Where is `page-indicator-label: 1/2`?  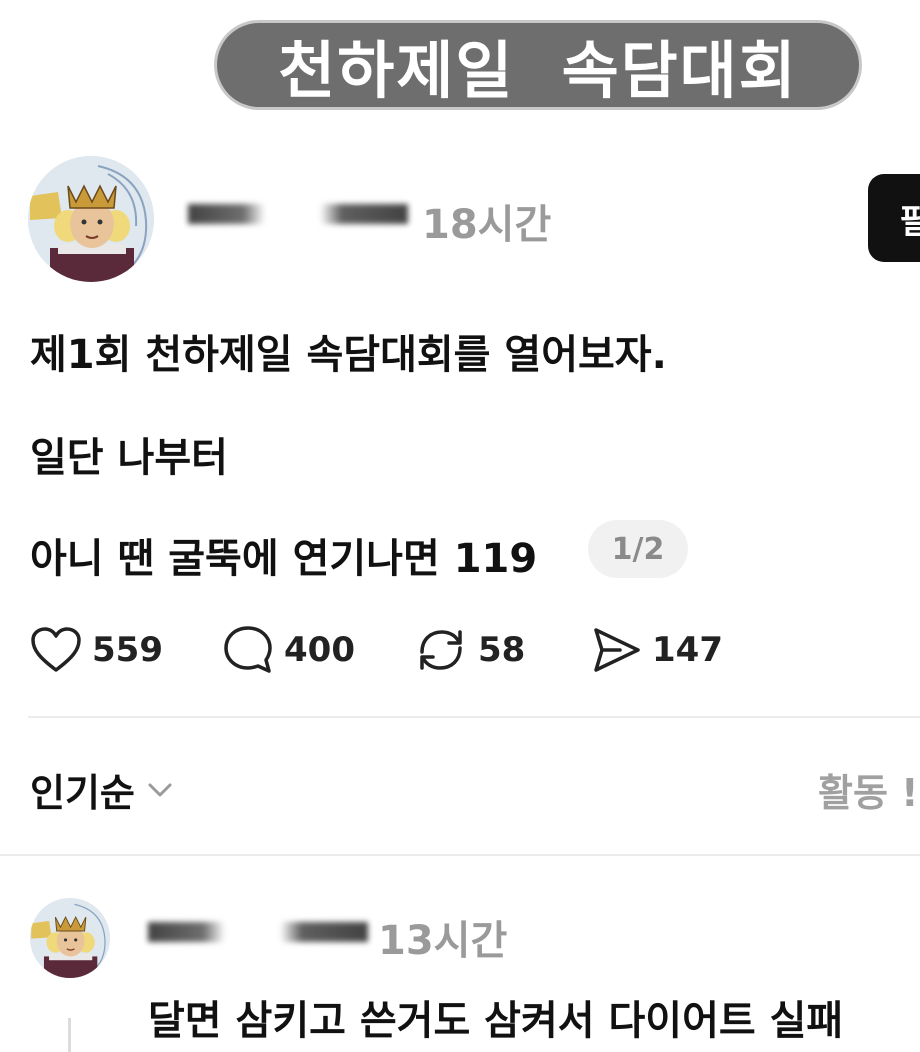 page-indicator-label: 1/2 is located at coordinates (638, 549).